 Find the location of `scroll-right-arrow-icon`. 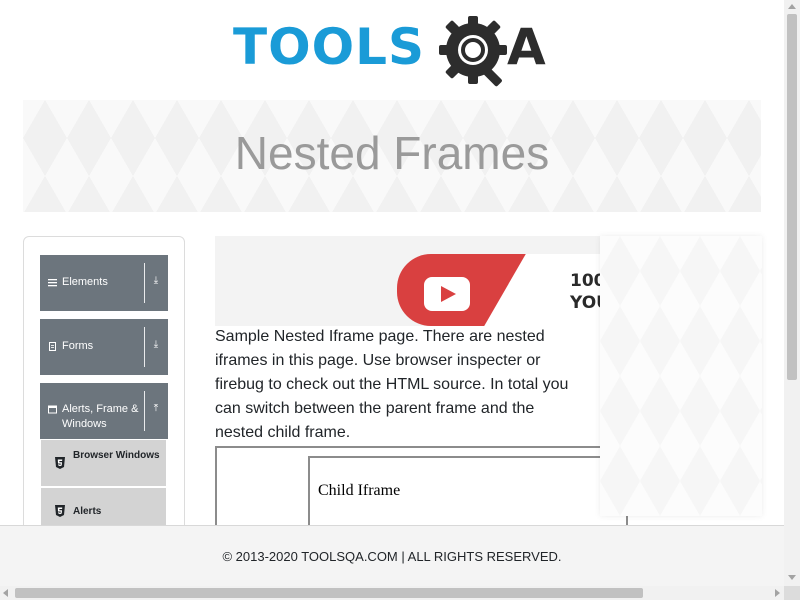

scroll-right-arrow-icon is located at coordinates (777, 593).